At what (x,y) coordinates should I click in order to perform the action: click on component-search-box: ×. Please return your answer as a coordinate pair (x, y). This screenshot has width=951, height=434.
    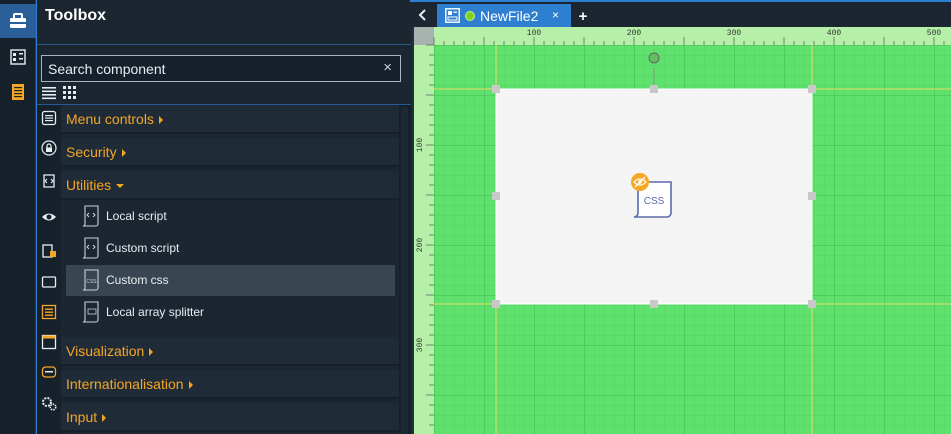
    Looking at the image, I should click on (221, 68).